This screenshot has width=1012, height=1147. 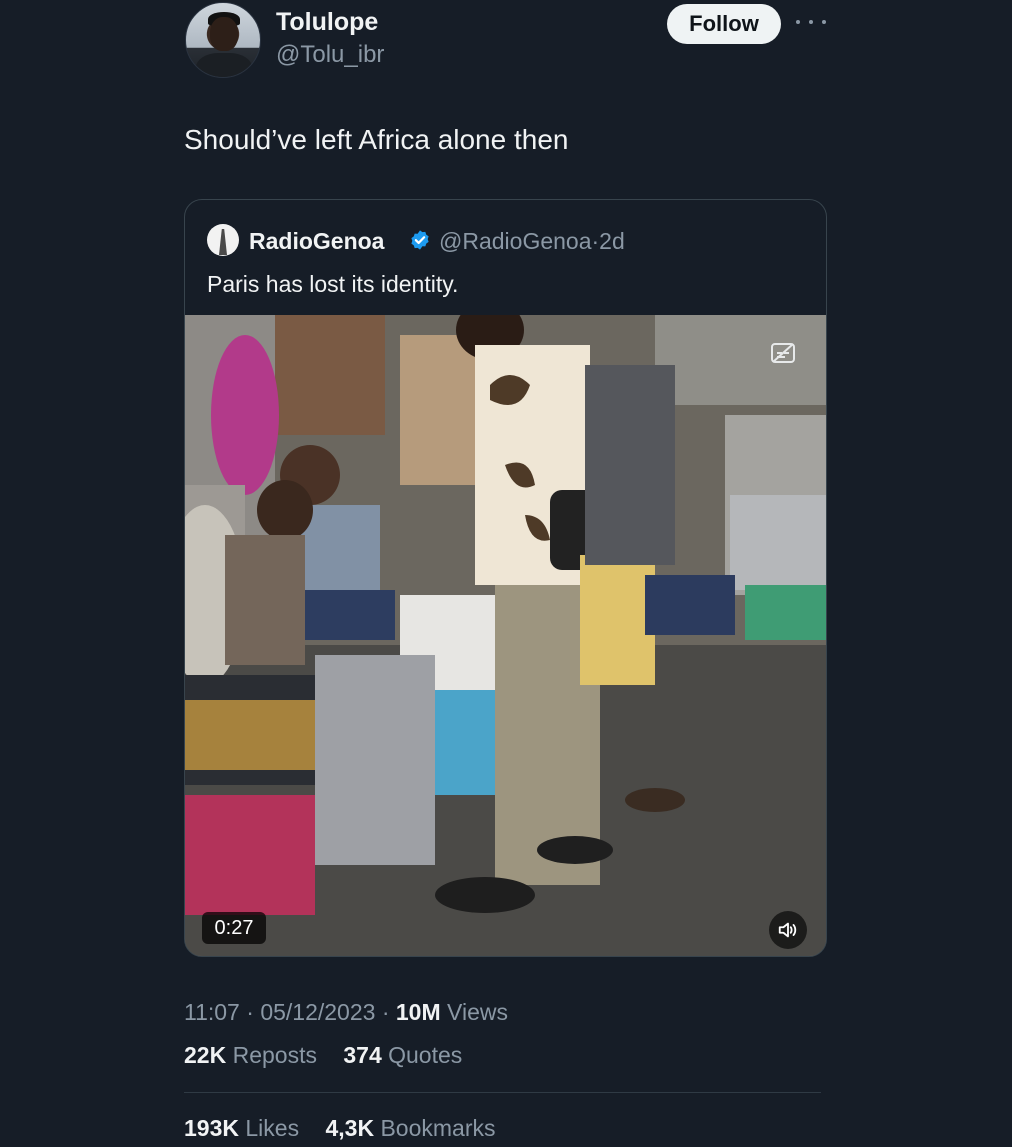 What do you see at coordinates (234, 928) in the screenshot?
I see `video-duration: 0:27` at bounding box center [234, 928].